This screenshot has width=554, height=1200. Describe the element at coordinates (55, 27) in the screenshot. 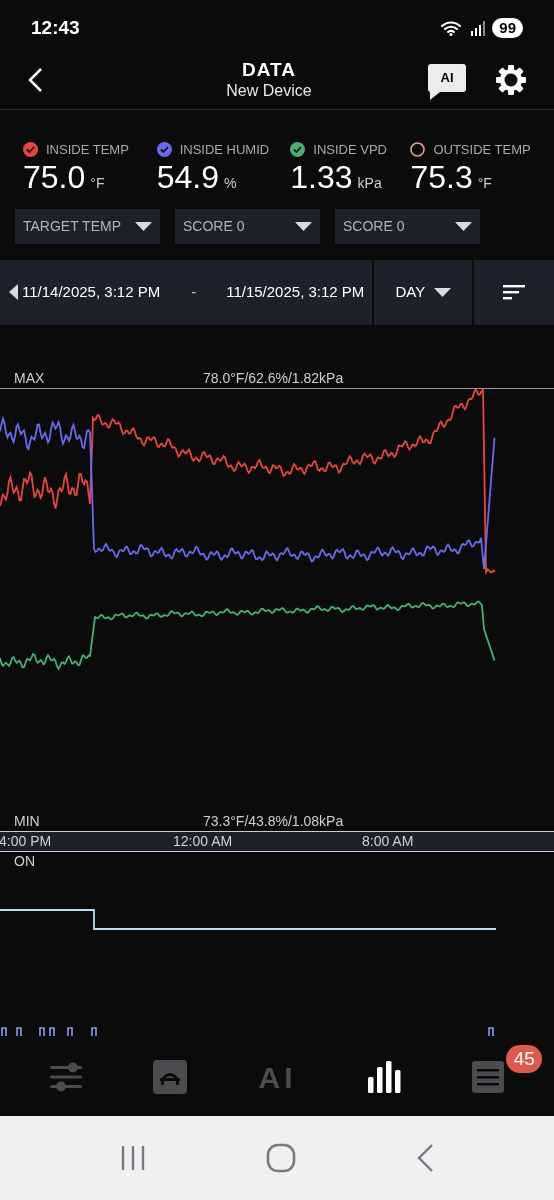

I see `status-time: 12:43` at that location.